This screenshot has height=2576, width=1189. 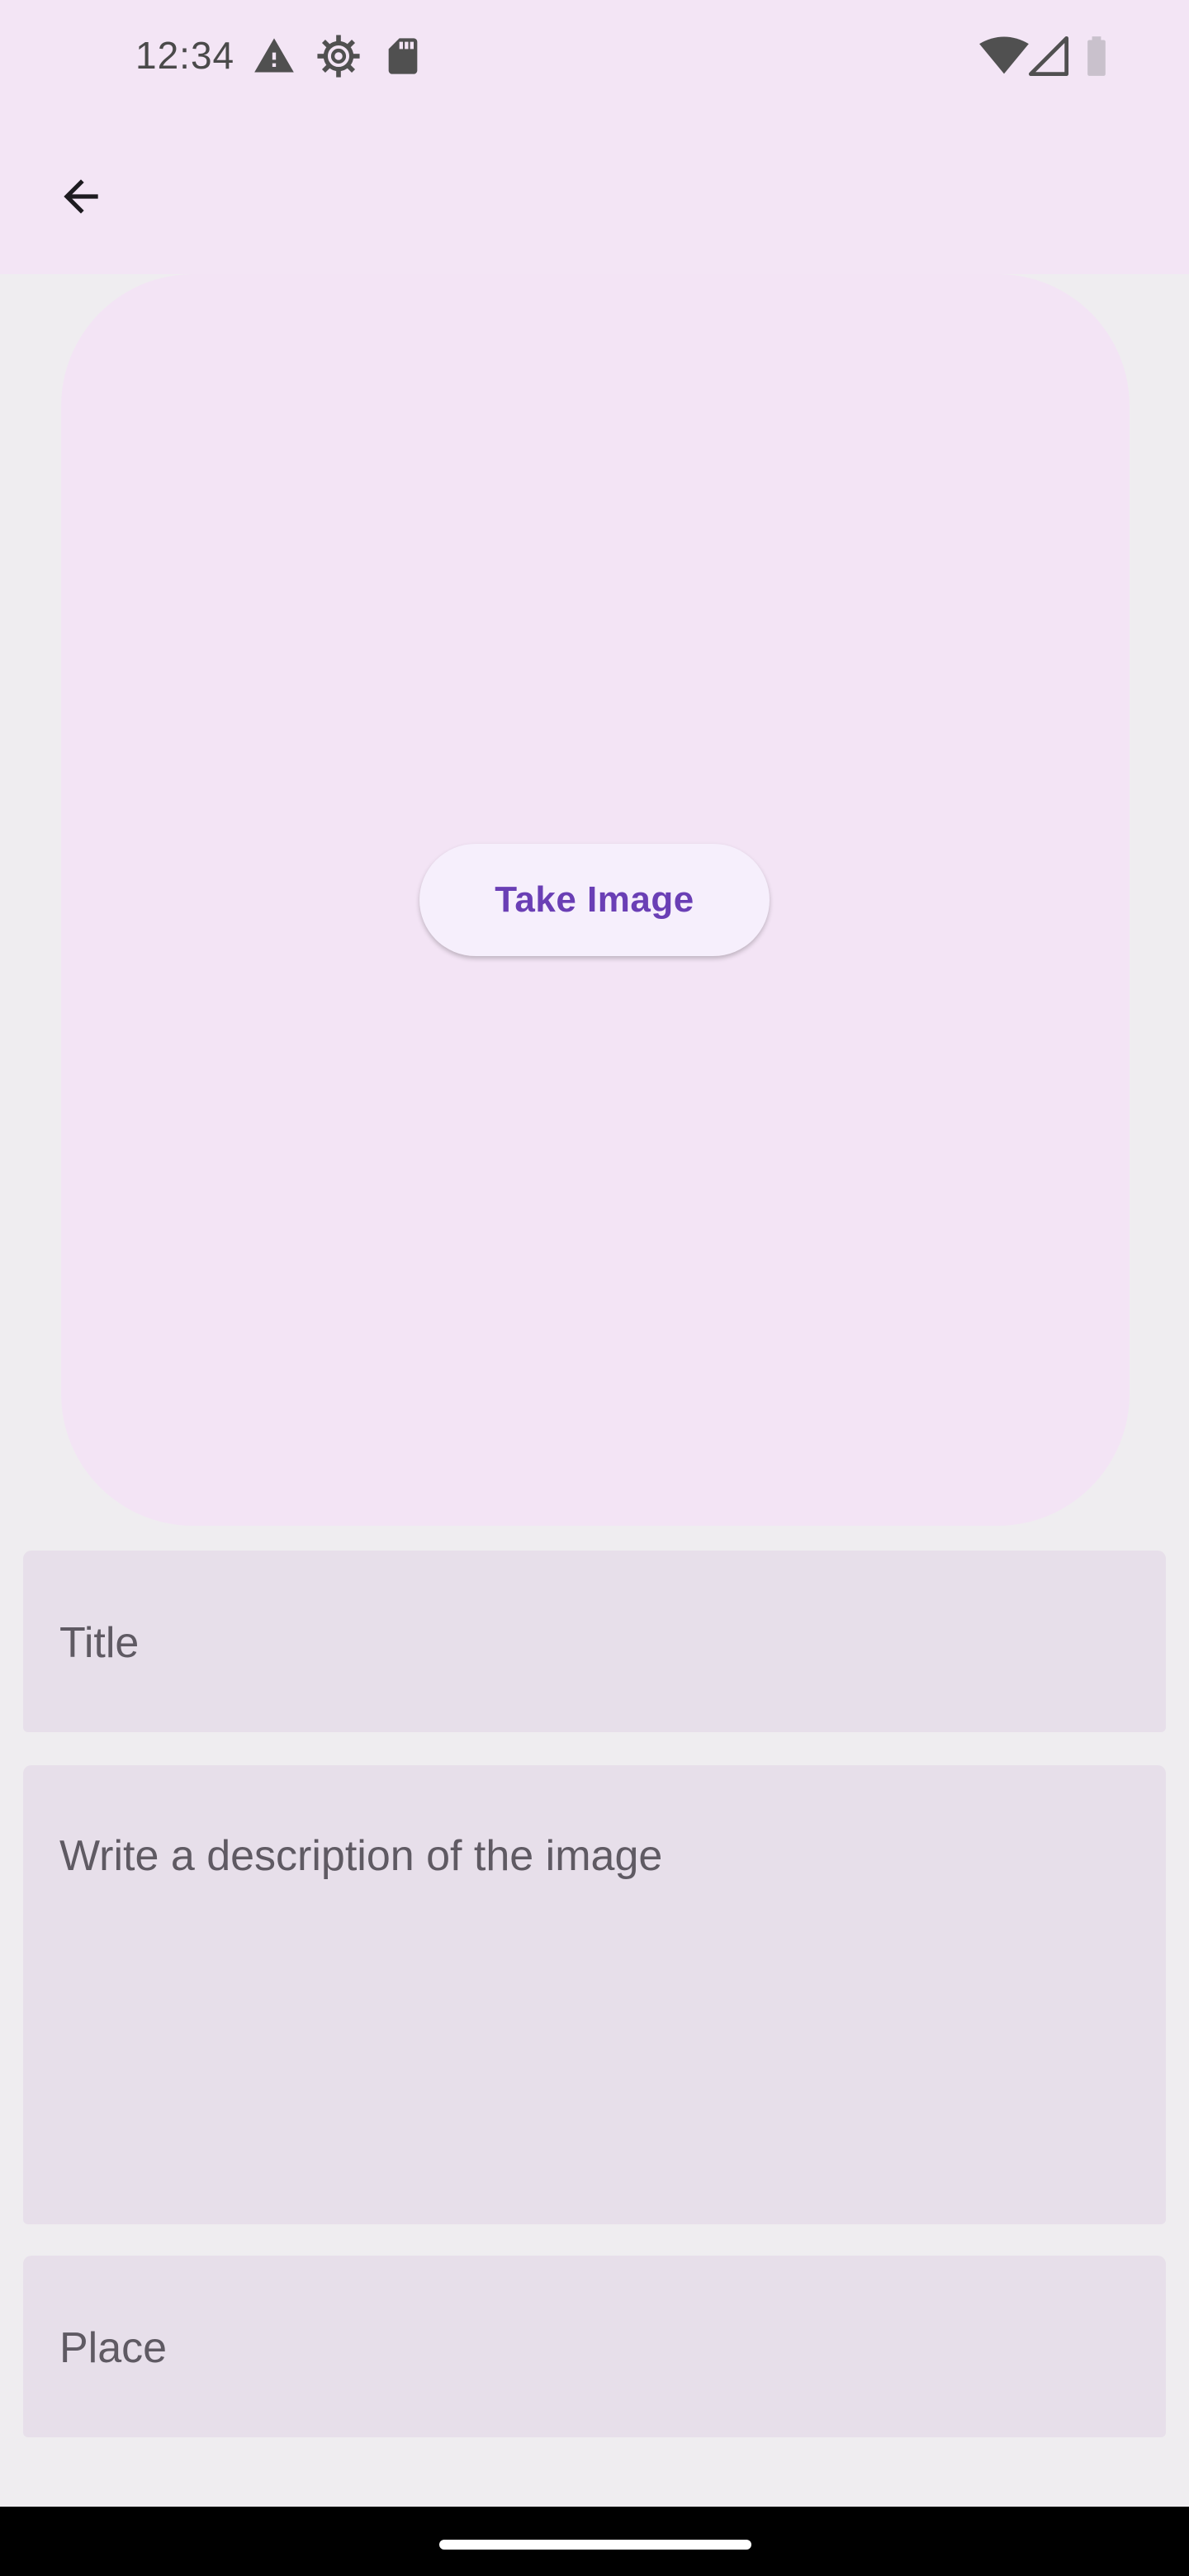 I want to click on title-field: Title, so click(x=594, y=1641).